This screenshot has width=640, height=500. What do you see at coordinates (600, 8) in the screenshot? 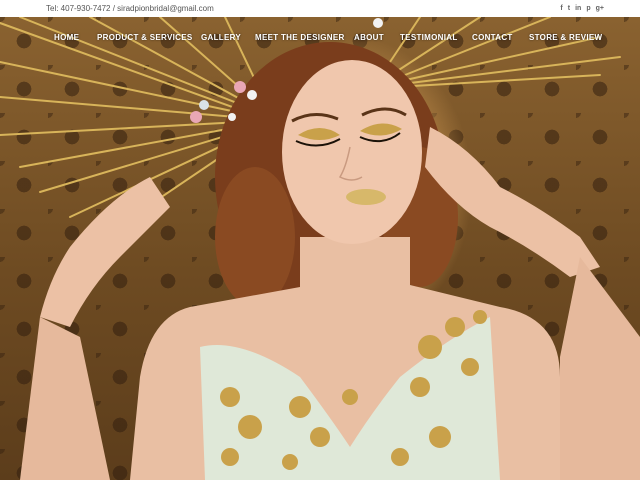
I see `google-plus-icon: g+` at bounding box center [600, 8].